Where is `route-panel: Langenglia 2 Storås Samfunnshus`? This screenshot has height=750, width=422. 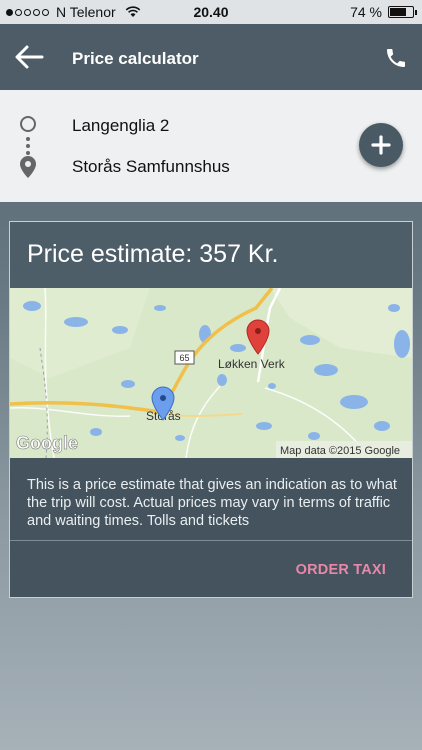 route-panel: Langenglia 2 Storås Samfunnshus is located at coordinates (211, 146).